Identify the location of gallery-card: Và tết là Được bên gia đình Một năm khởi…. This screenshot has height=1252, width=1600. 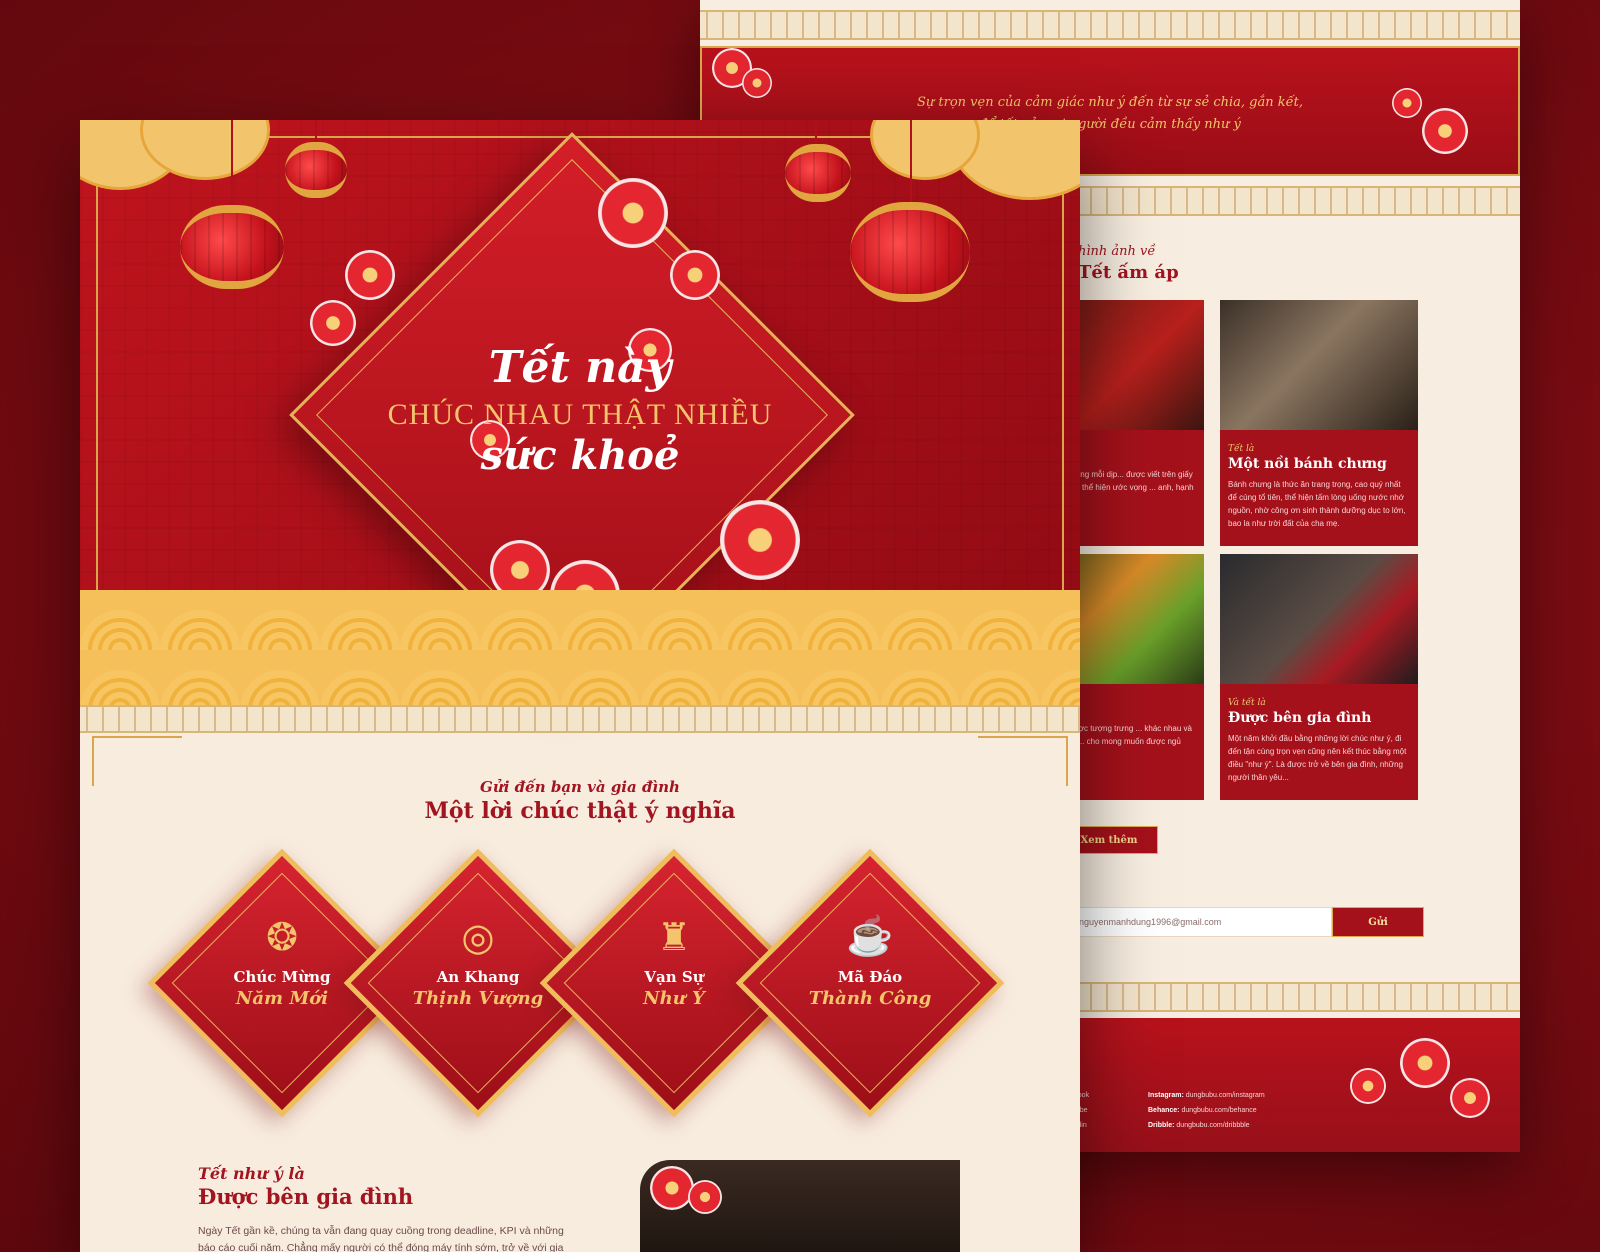
(1319, 677).